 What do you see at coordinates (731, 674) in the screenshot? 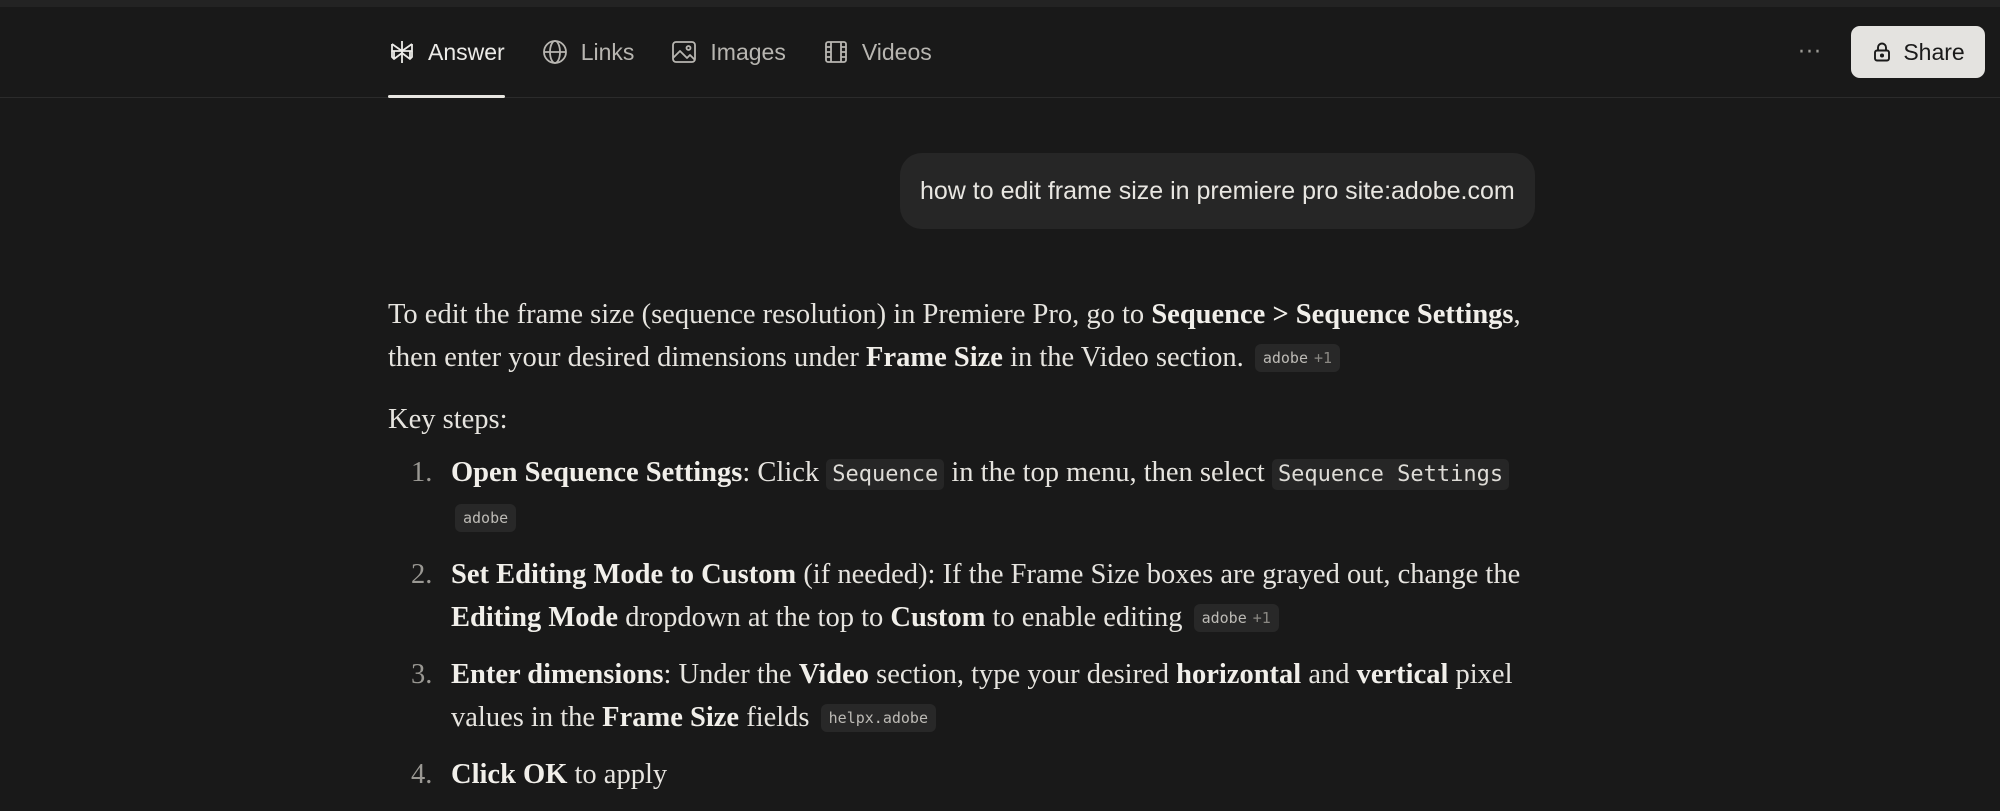
I see `step-text: : Under the` at bounding box center [731, 674].